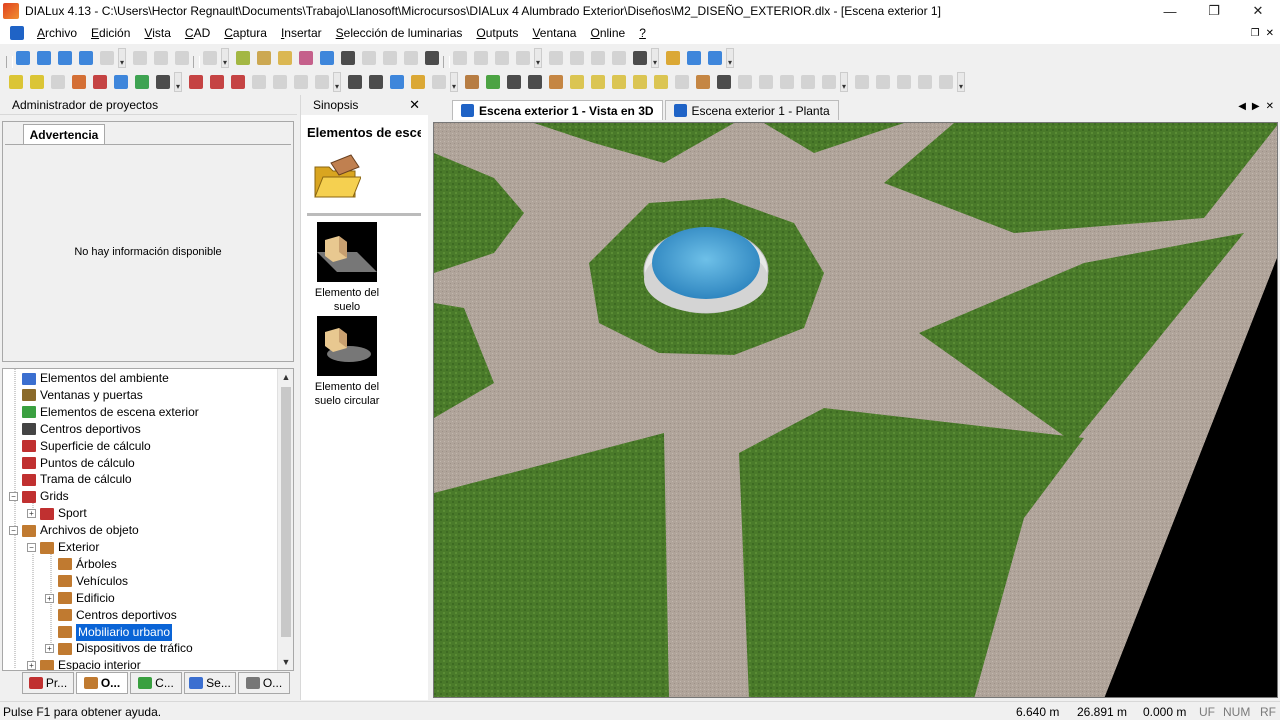 The height and width of the screenshot is (720, 1280). Describe the element at coordinates (104, 412) in the screenshot. I see `tree-item: Elementos de escena exterior` at that location.